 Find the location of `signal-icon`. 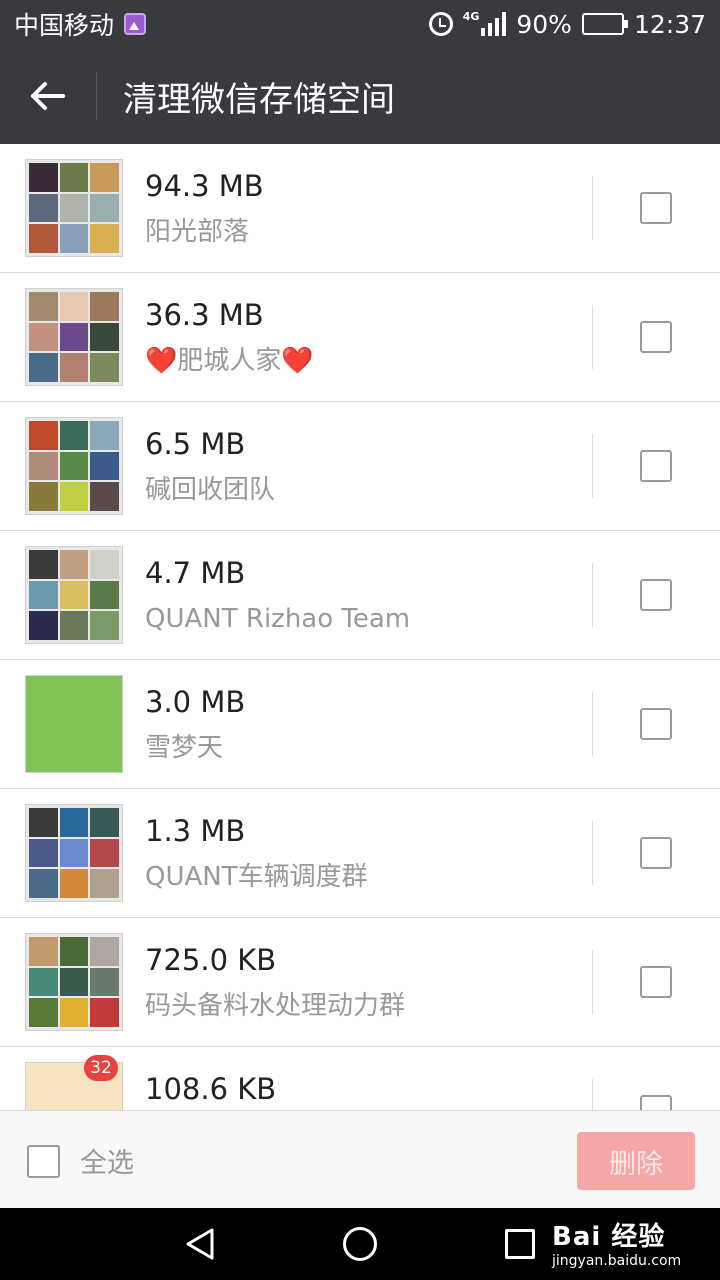

signal-icon is located at coordinates (494, 24).